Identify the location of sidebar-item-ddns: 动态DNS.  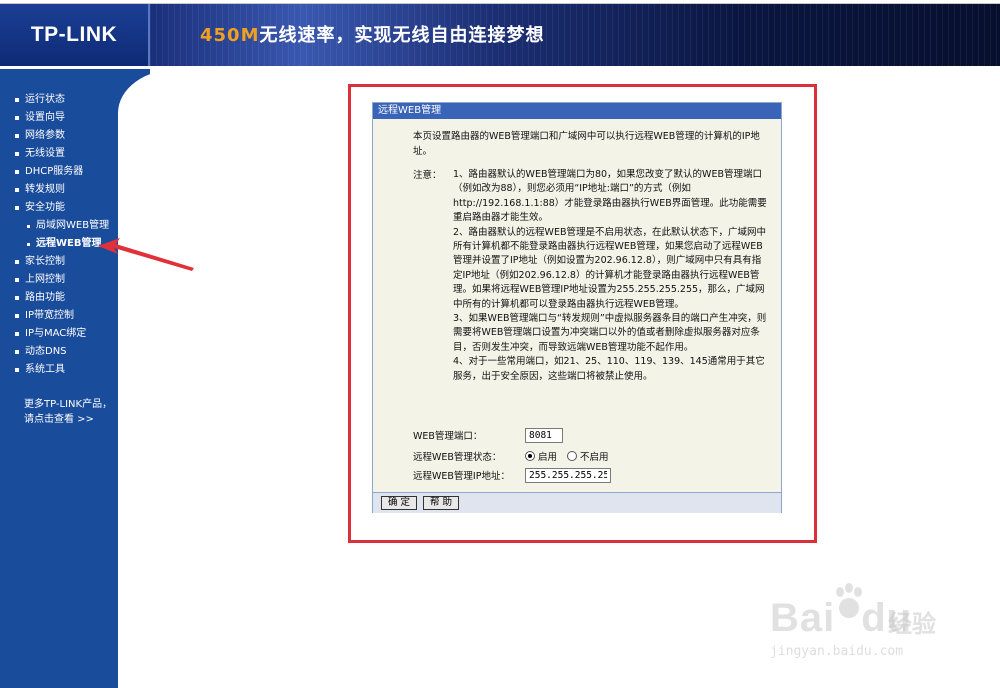
(75, 352).